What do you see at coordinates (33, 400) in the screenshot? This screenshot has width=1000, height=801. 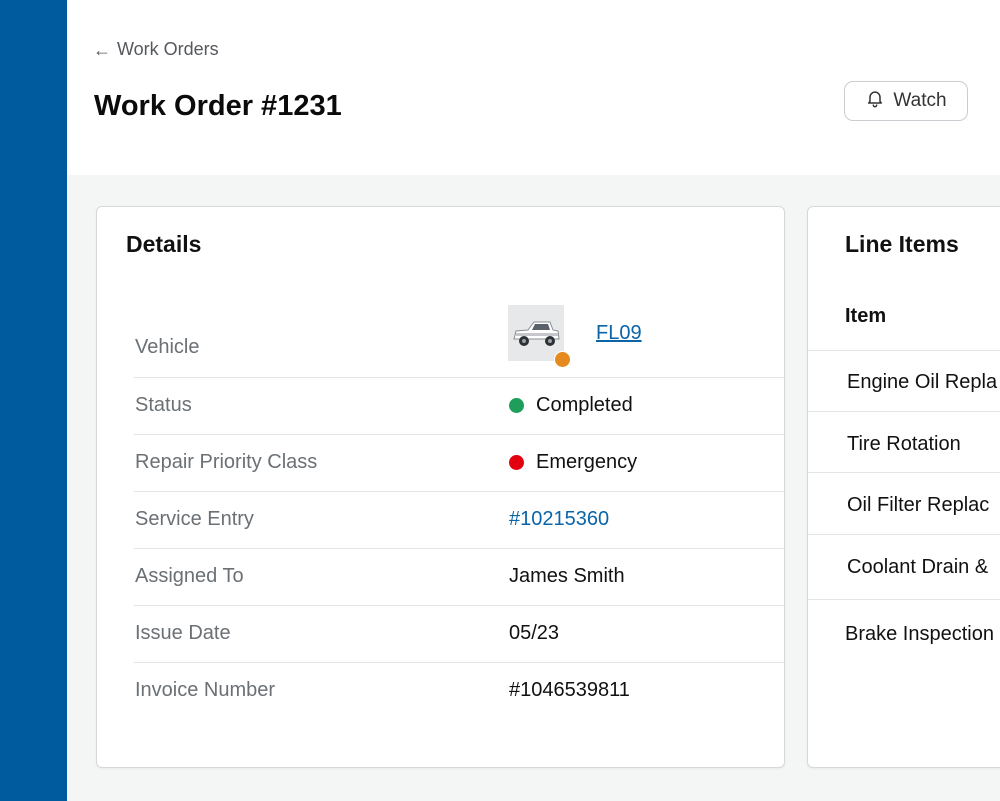 I see `sidebar` at bounding box center [33, 400].